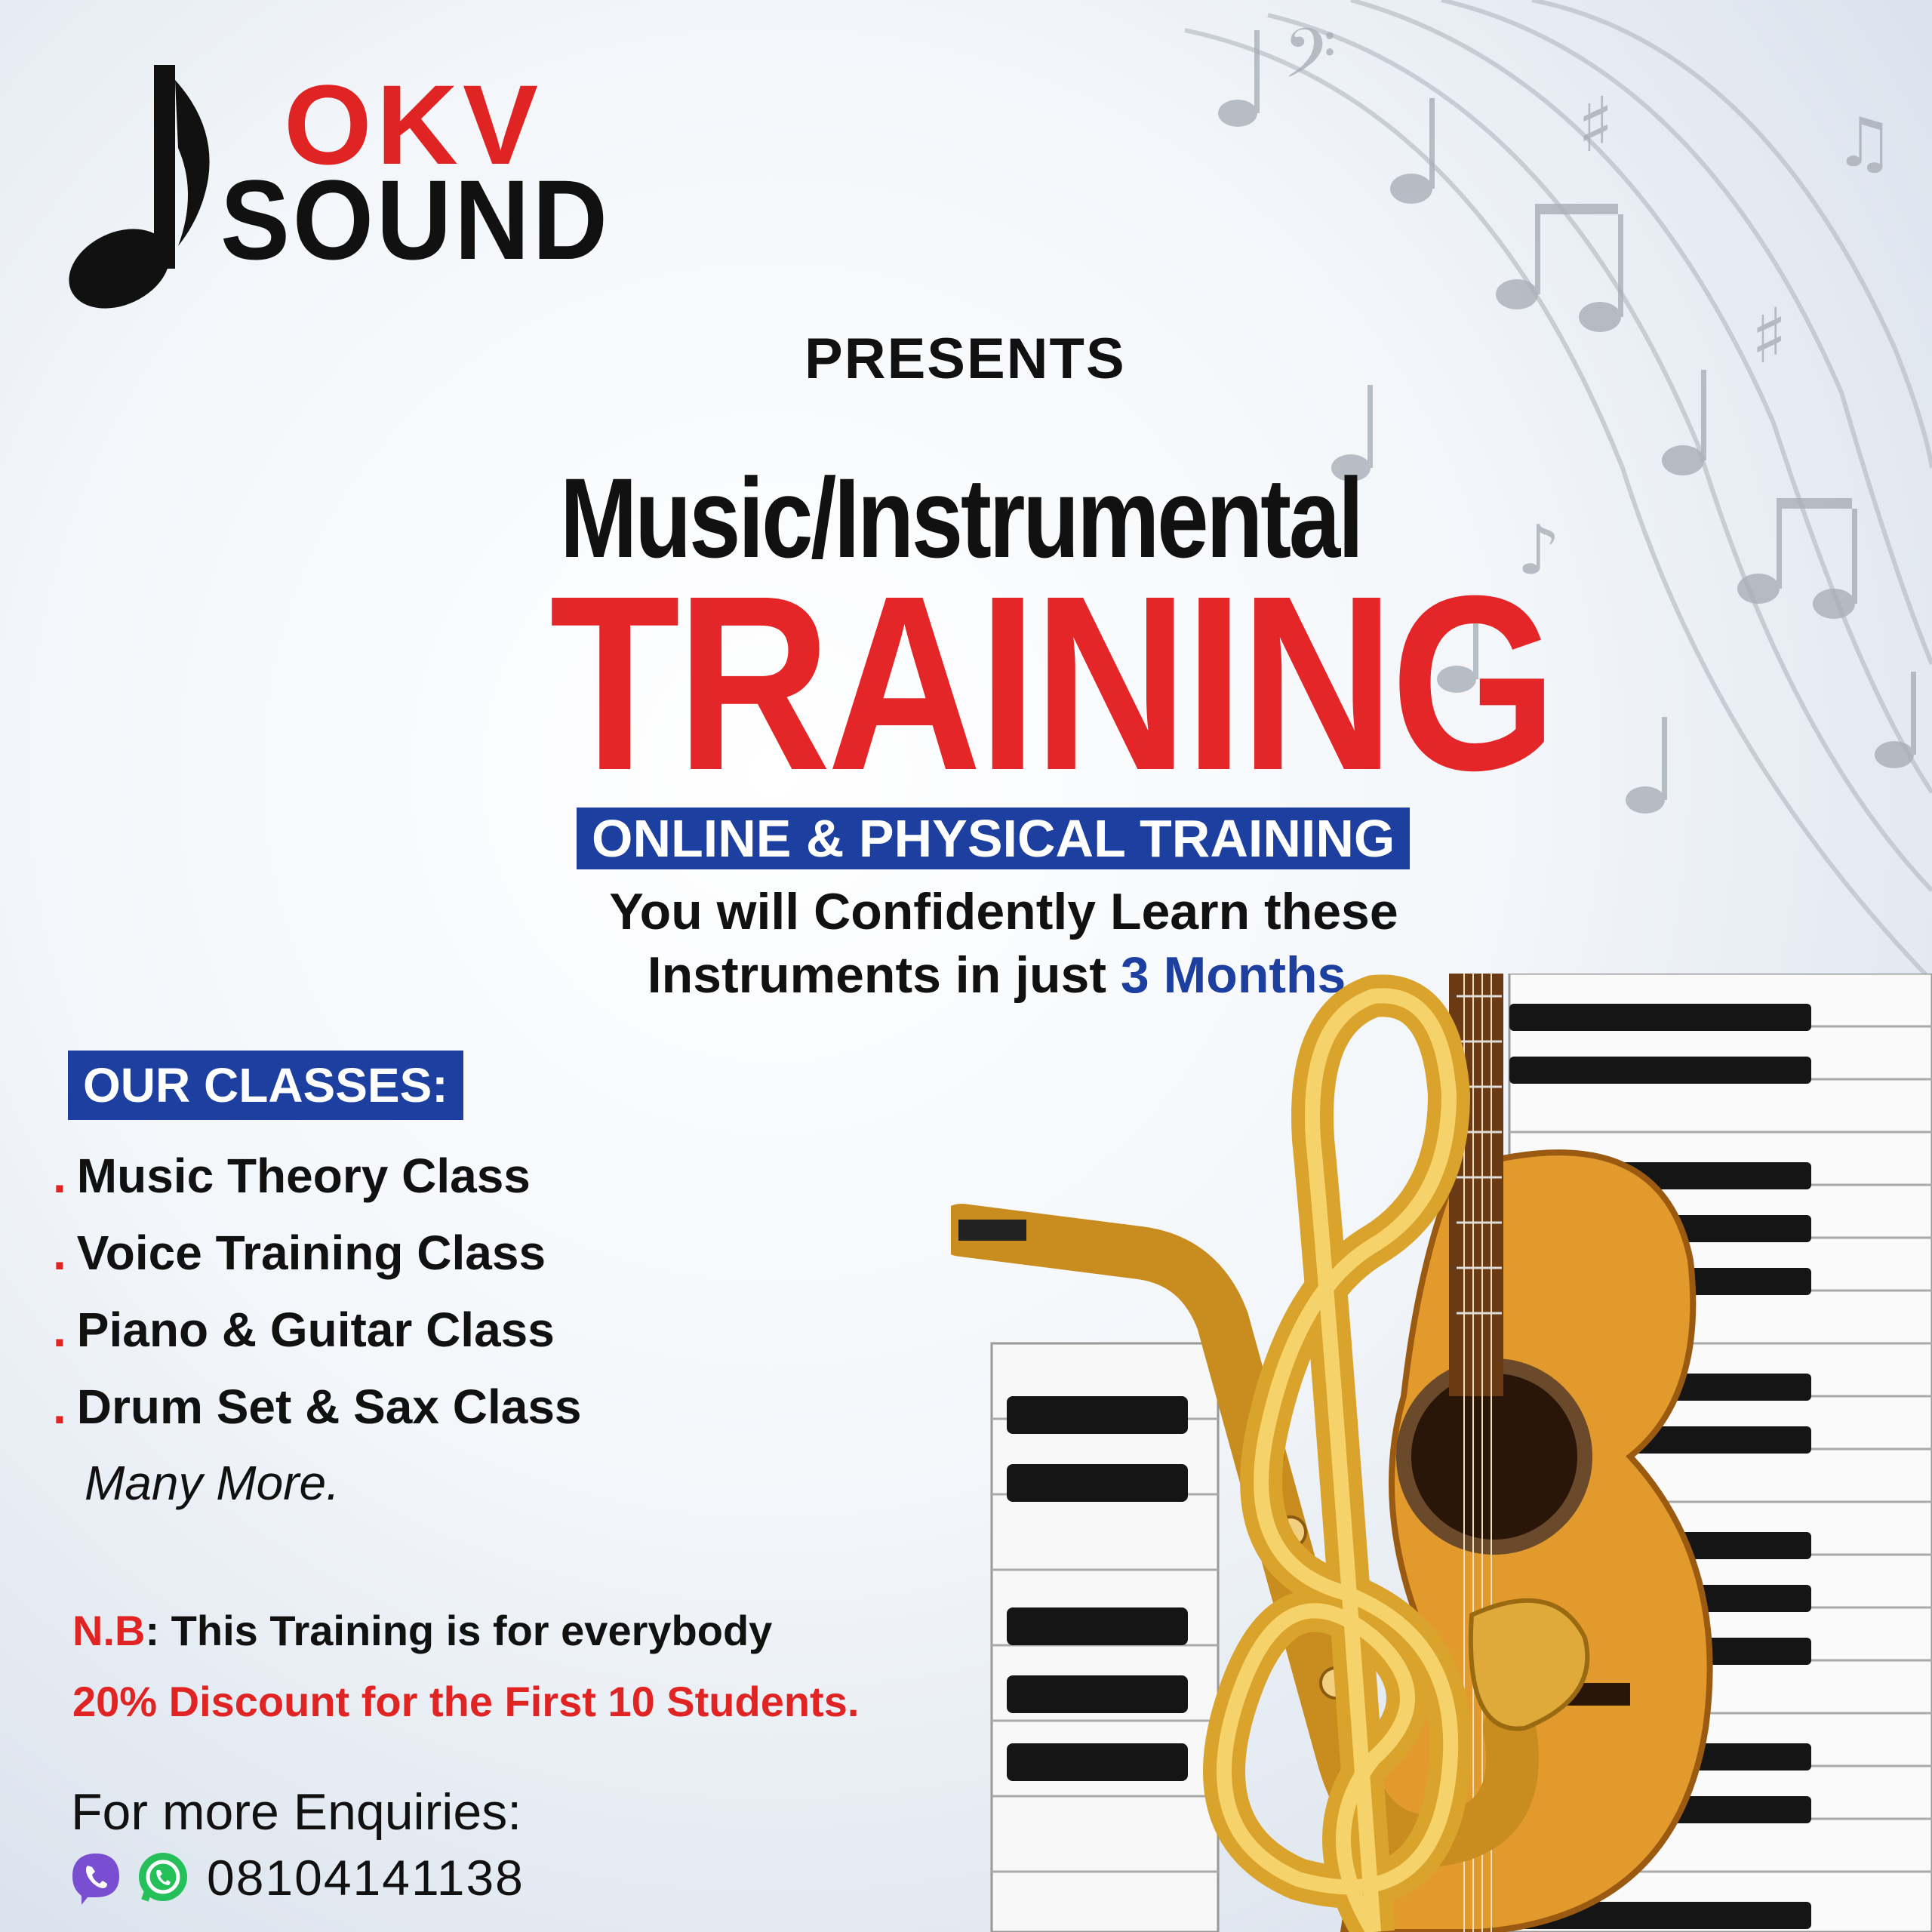 This screenshot has width=1932, height=1932. Describe the element at coordinates (299, 1253) in the screenshot. I see `class-item: . Voice Training Class` at that location.